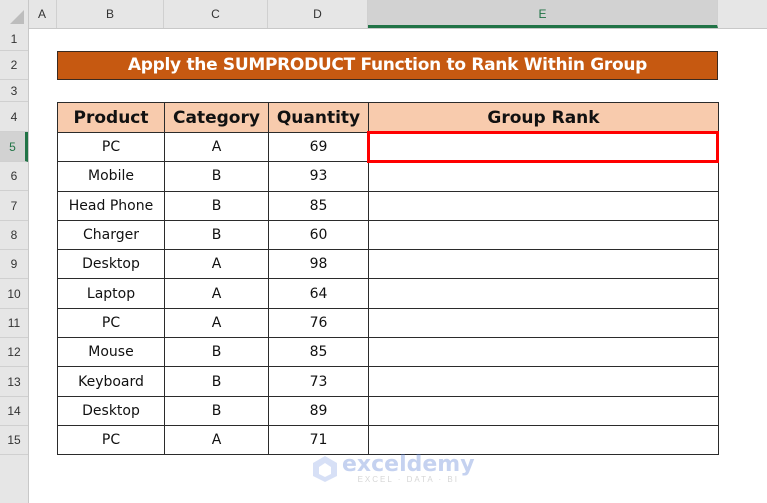 This screenshot has height=503, width=767. Describe the element at coordinates (318, 293) in the screenshot. I see `cell-quantity: 64` at that location.